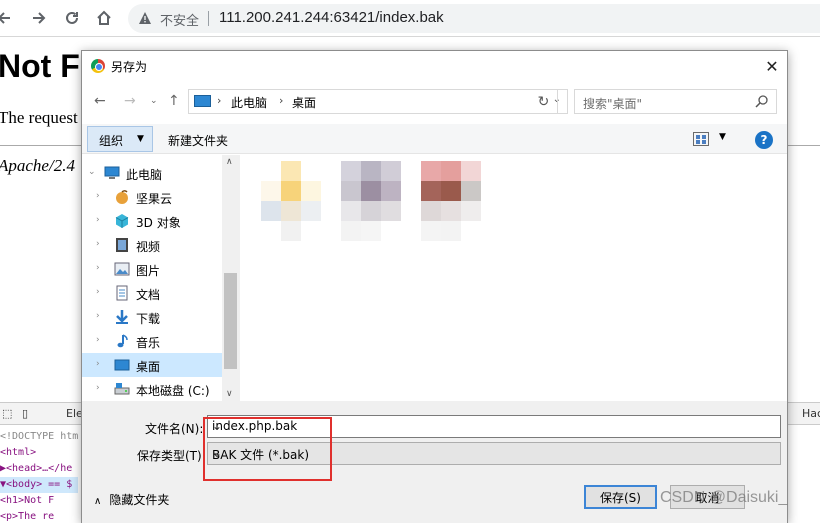 Image resolution: width=820 pixels, height=523 pixels. Describe the element at coordinates (148, 295) in the screenshot. I see `nav-item-label: 文档` at that location.